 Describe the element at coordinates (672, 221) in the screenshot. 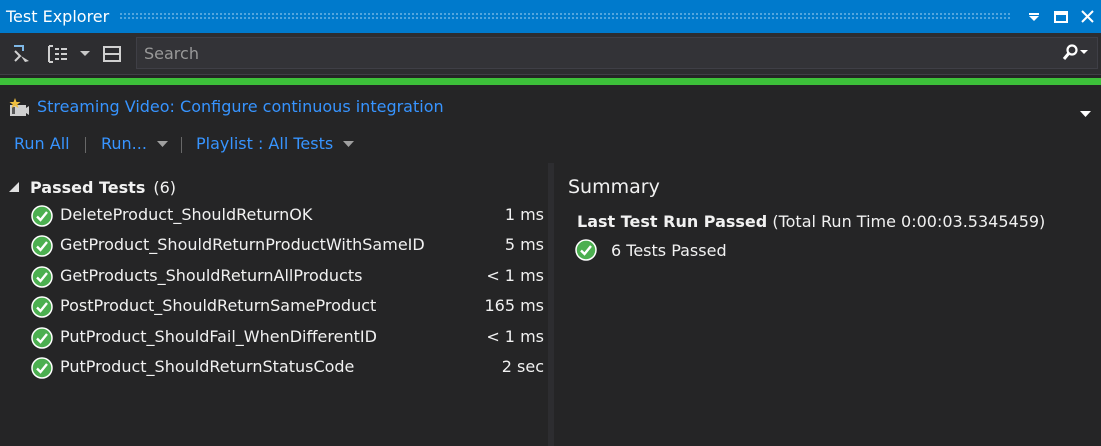

I see `last-run-label: Last Test Run Passed` at that location.